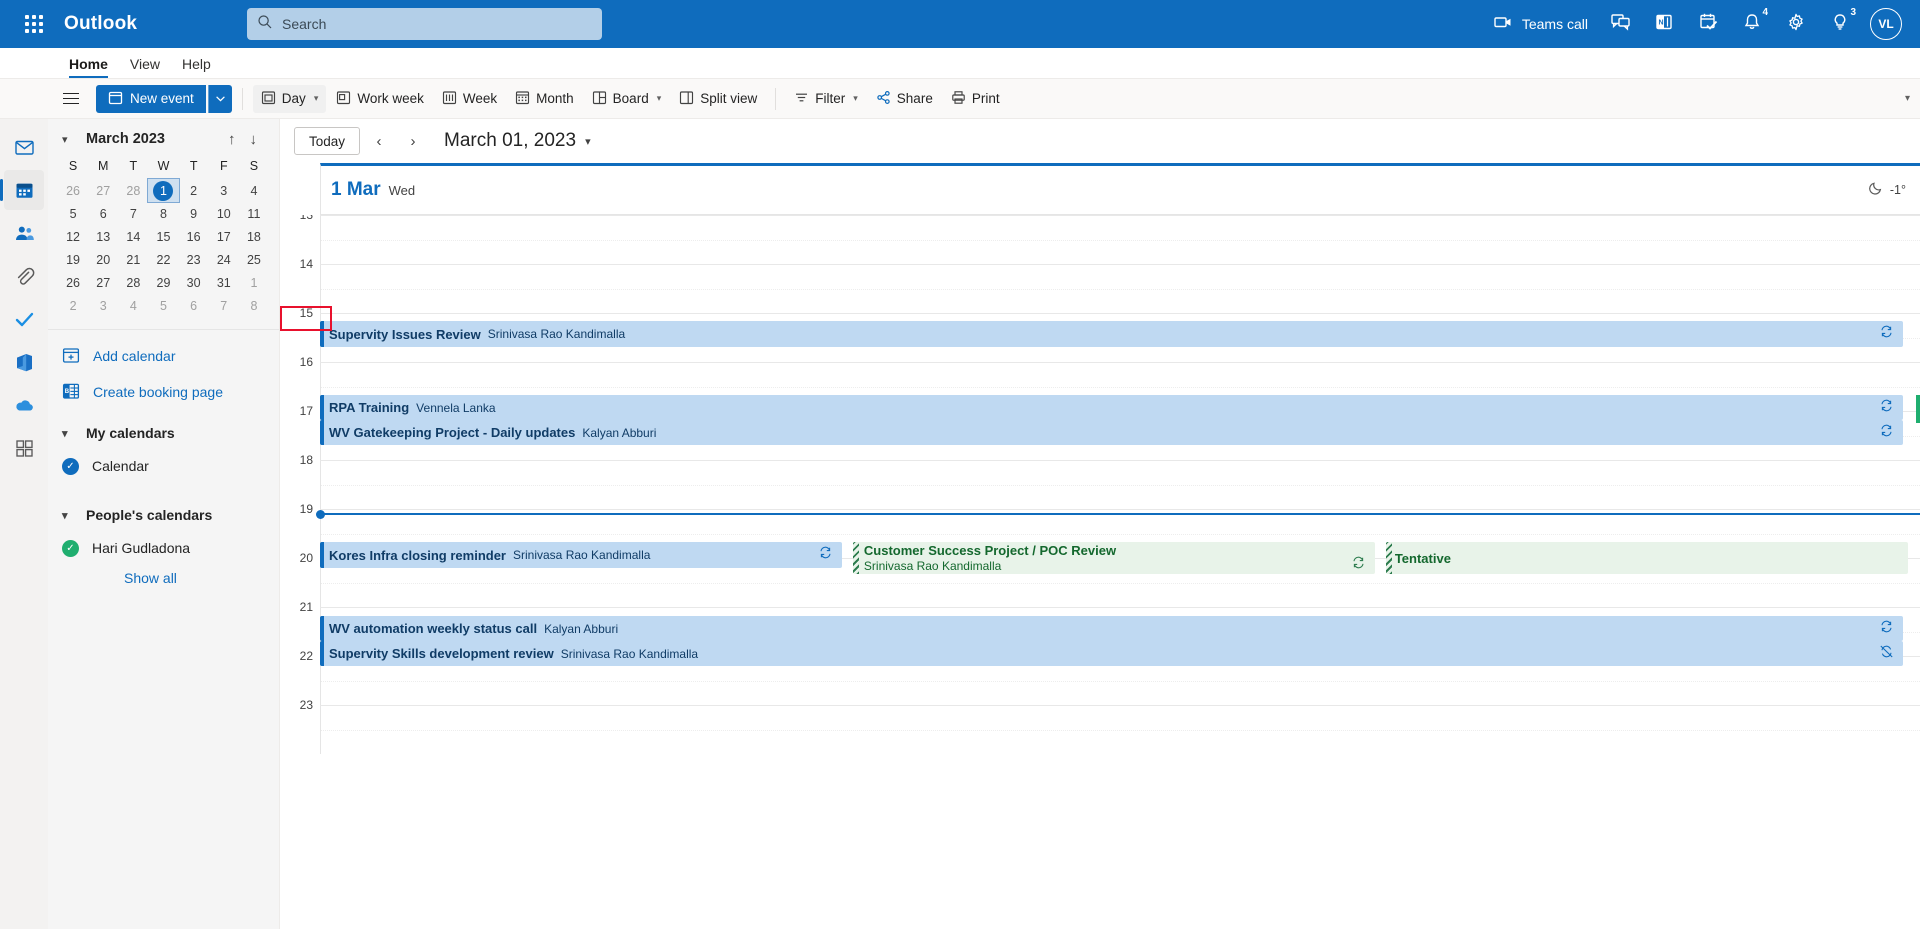  I want to click on add-calendar-button: Add calendar, so click(163, 356).